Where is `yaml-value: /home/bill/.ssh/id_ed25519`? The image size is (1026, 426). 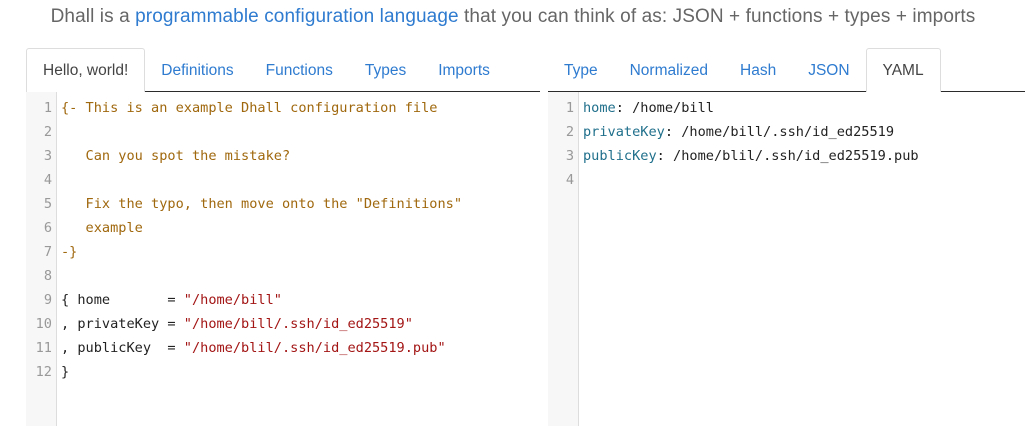
yaml-value: /home/bill/.ssh/id_ed25519 is located at coordinates (784, 132).